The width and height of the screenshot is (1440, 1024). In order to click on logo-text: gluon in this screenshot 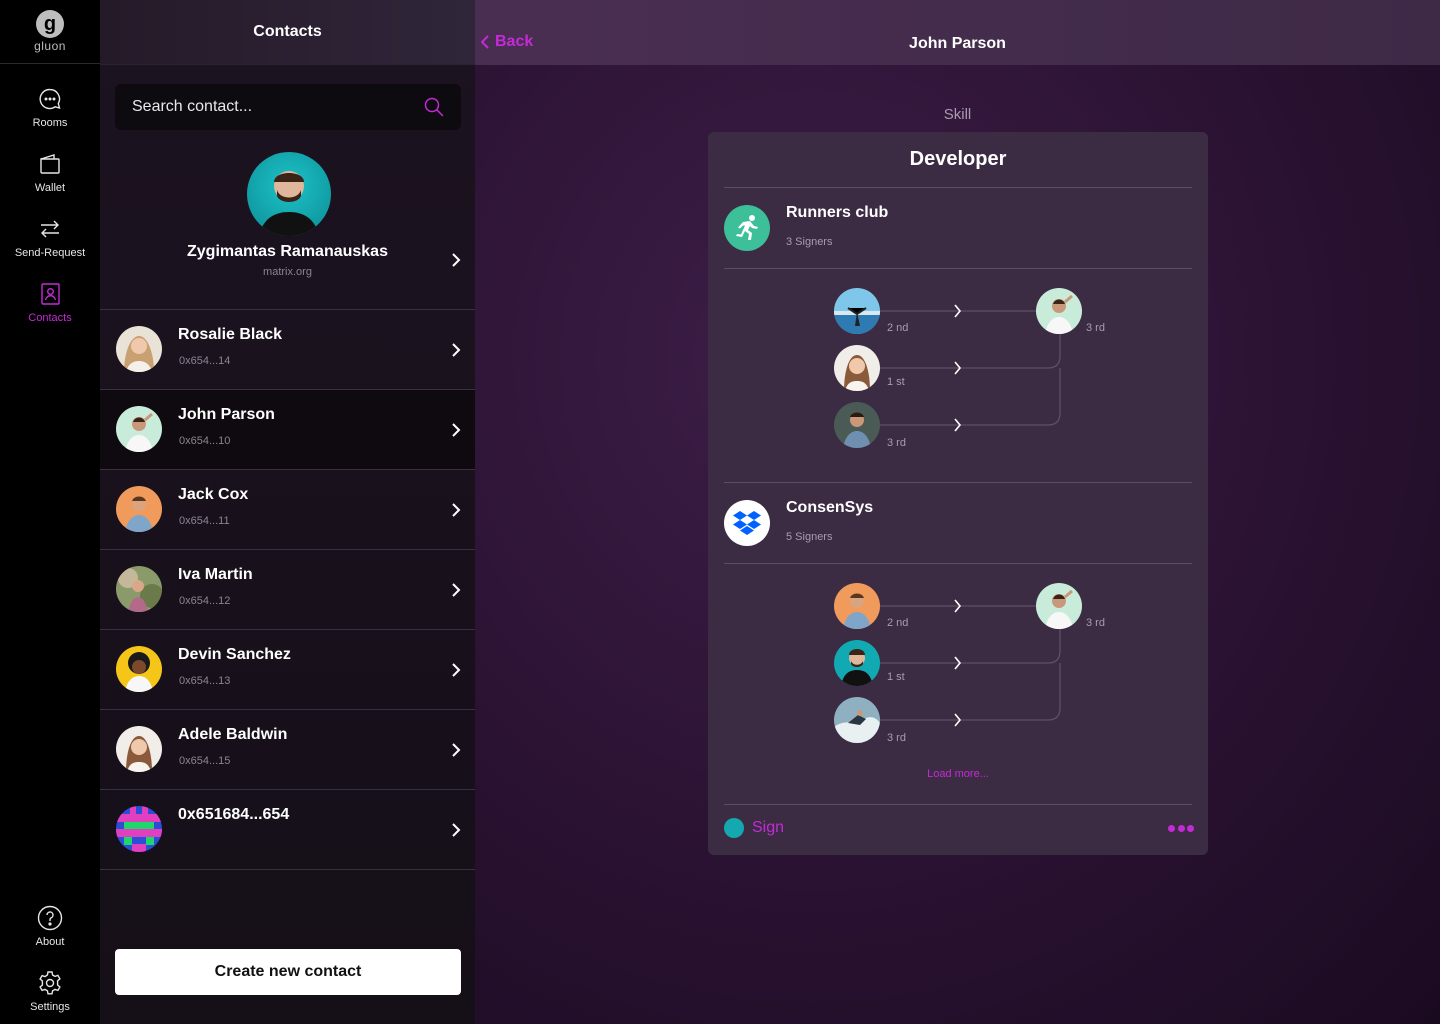, I will do `click(50, 46)`.